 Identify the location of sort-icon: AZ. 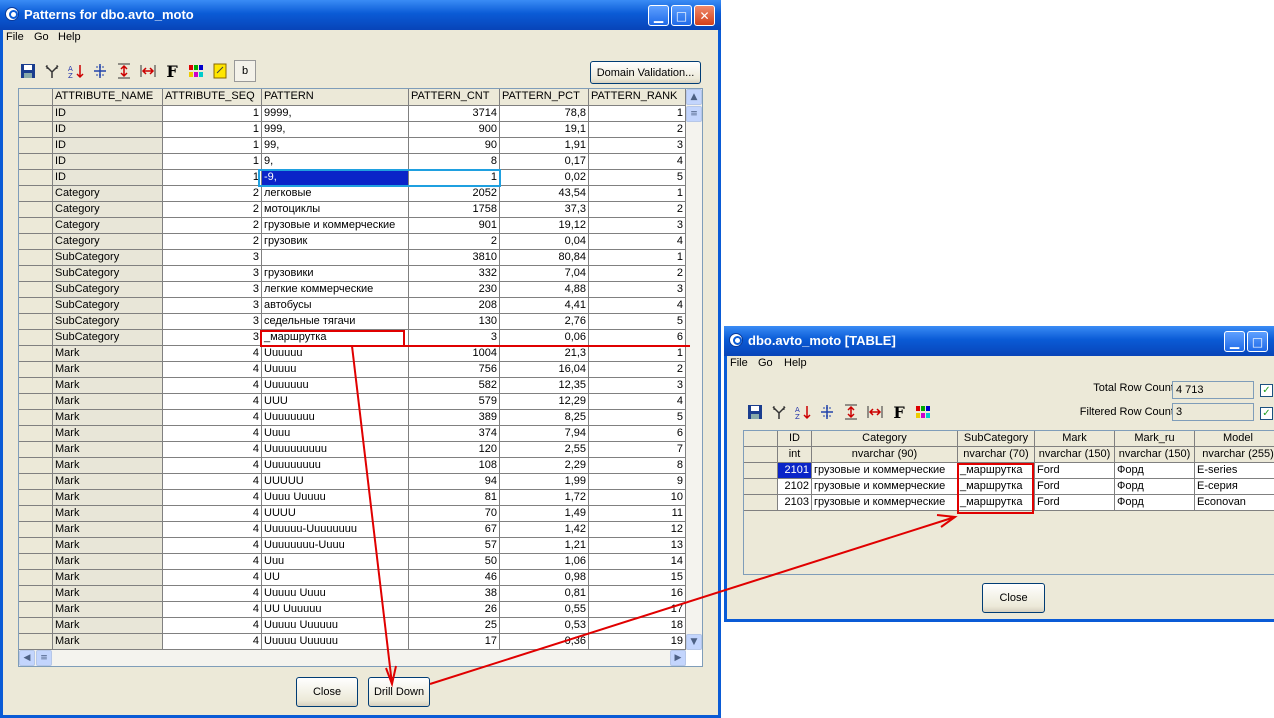
(76, 71).